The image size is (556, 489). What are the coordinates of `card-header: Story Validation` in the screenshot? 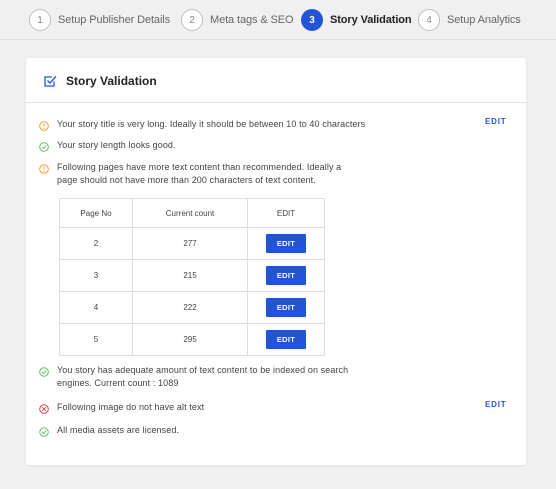 It's located at (276, 80).